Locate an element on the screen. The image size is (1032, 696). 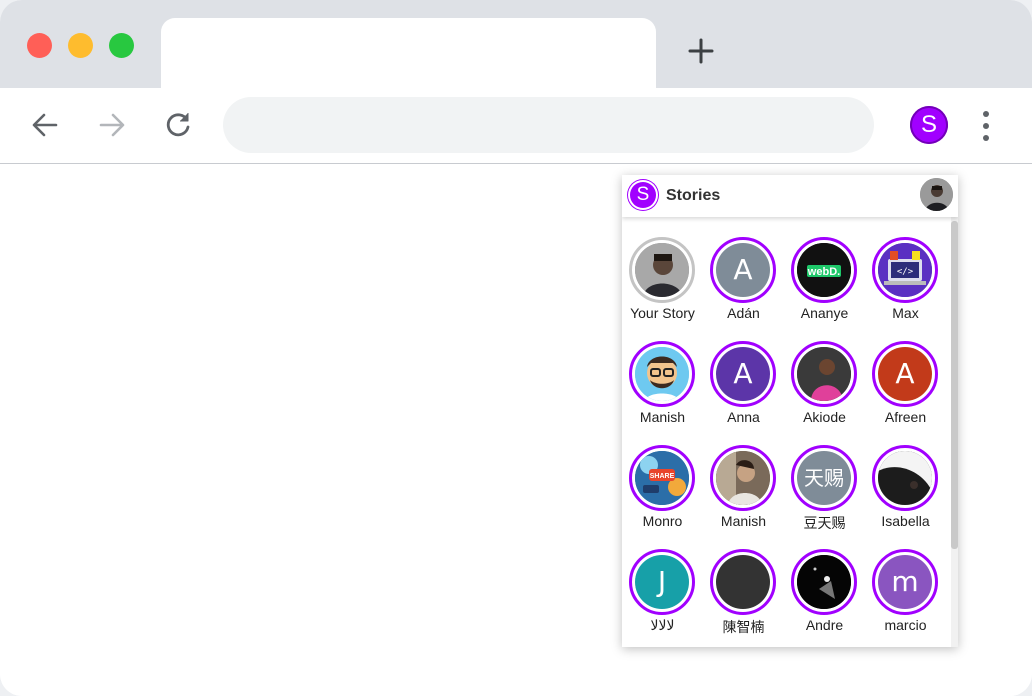
tab-strip is located at coordinates (516, 44).